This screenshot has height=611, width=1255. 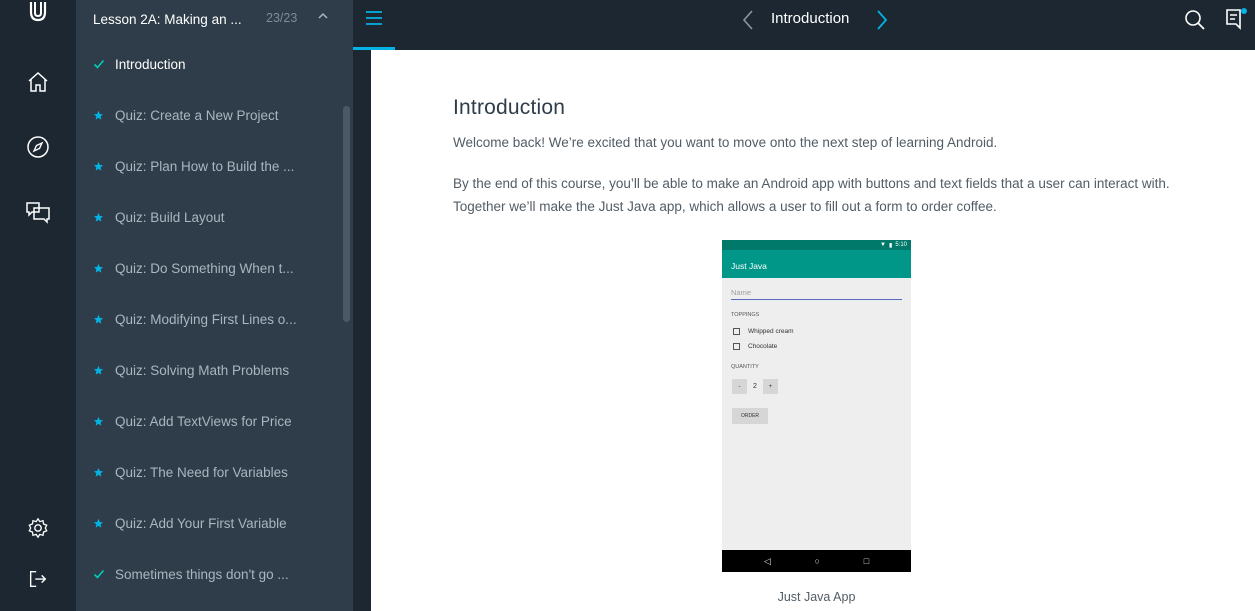 I want to click on phone-quantity-stepper: - 2 +, so click(x=755, y=386).